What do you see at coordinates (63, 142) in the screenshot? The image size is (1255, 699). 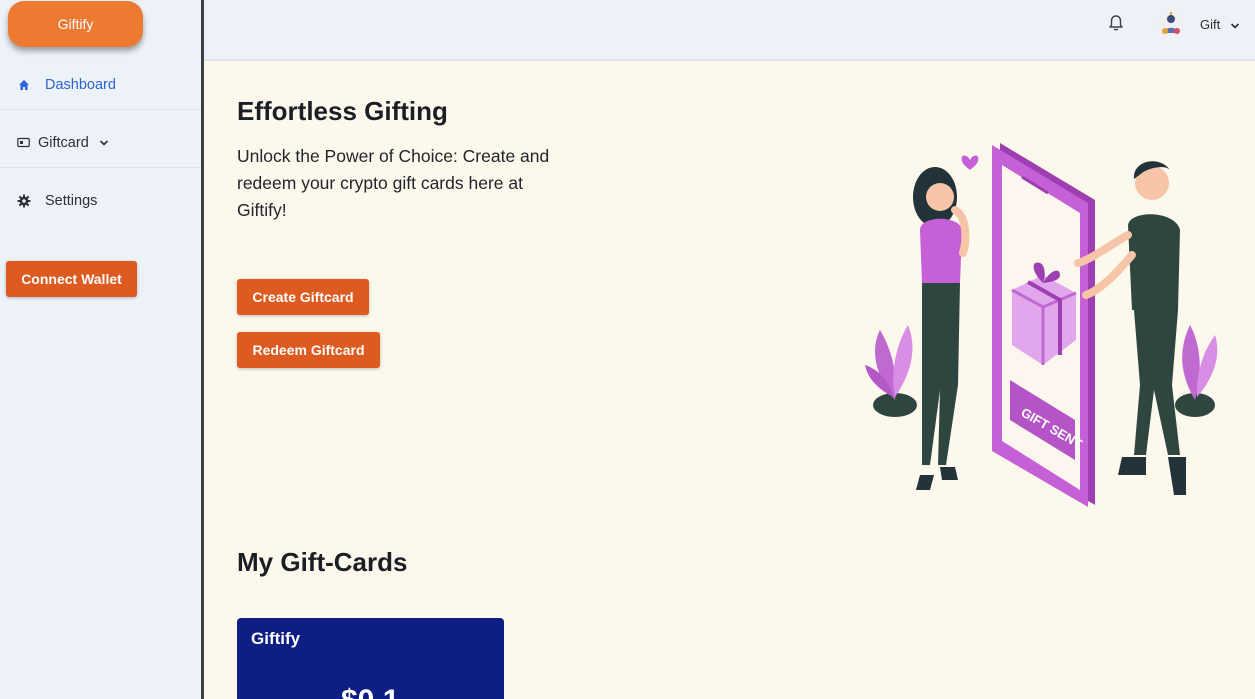 I see `sidebar-item-label: Giftcard` at bounding box center [63, 142].